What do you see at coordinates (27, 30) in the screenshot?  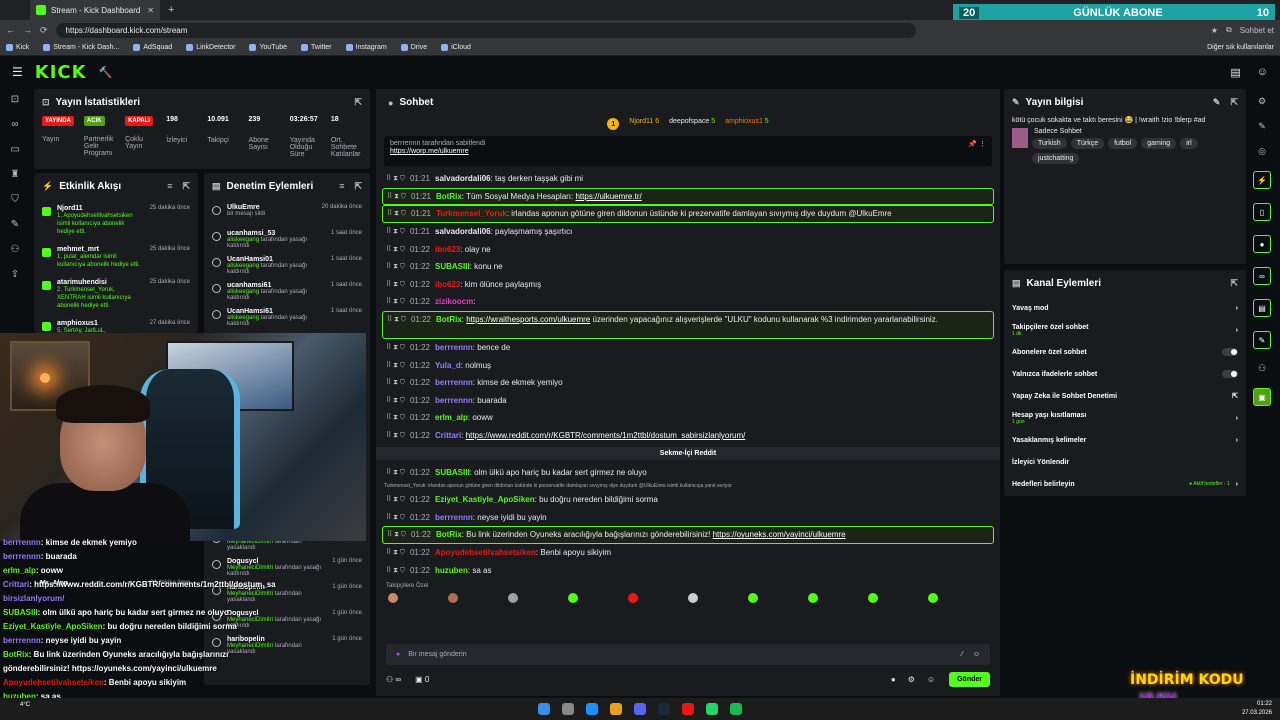 I see `forward-icon: →` at bounding box center [27, 30].